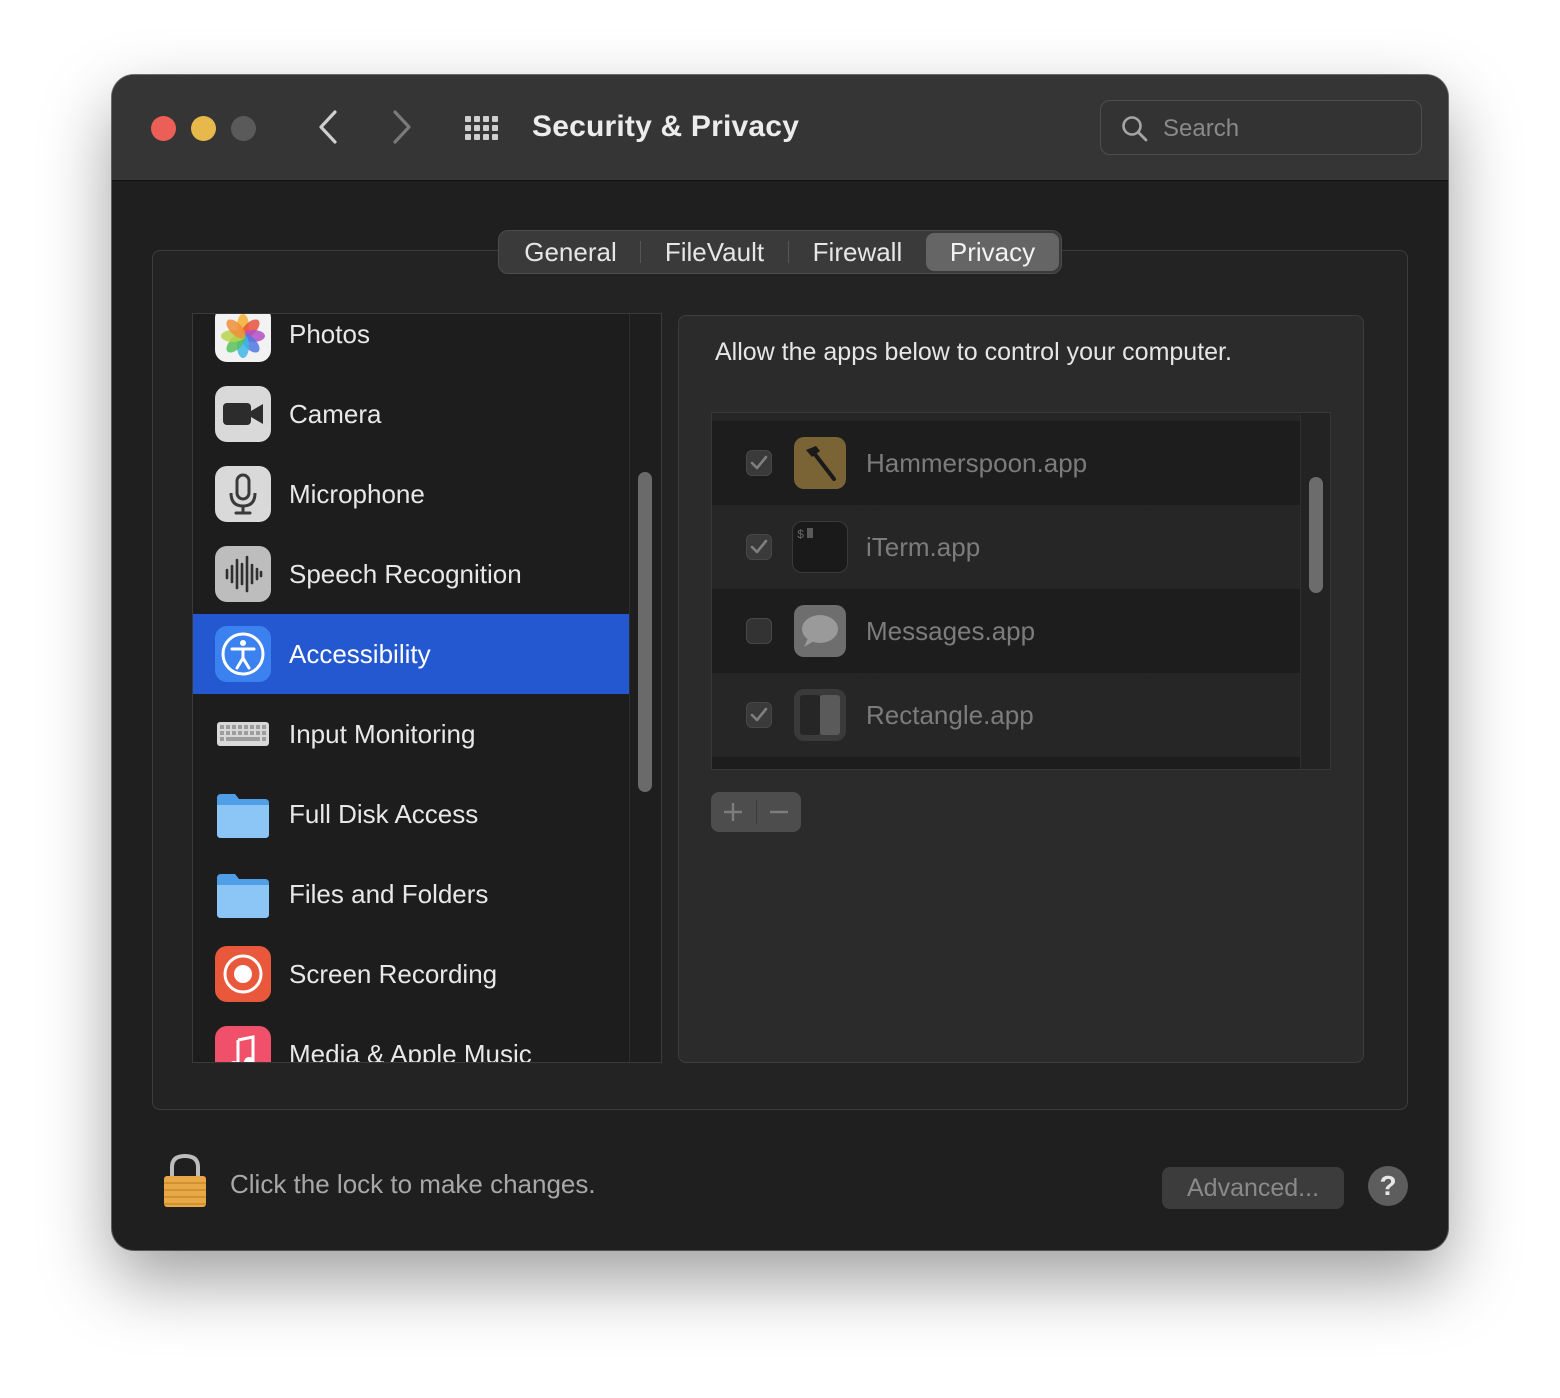  I want to click on chevron-left-icon, so click(328, 127).